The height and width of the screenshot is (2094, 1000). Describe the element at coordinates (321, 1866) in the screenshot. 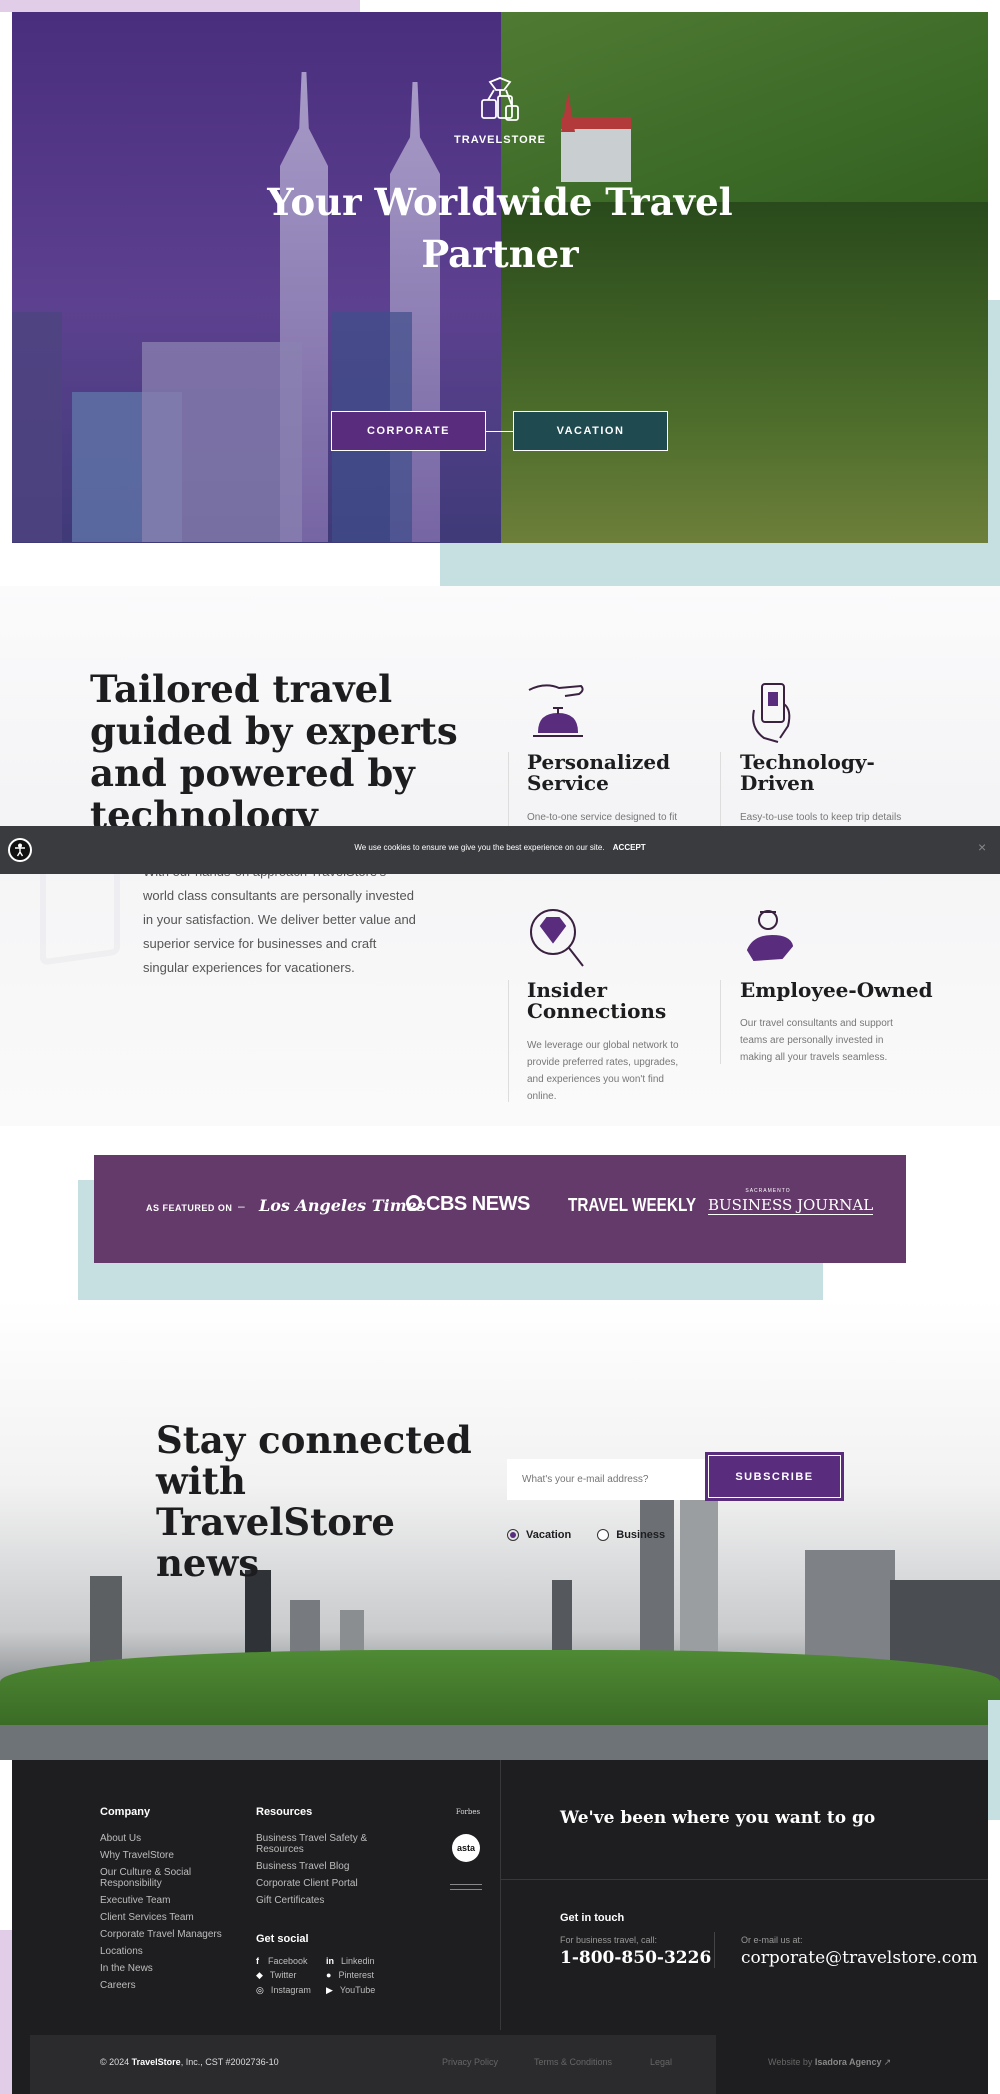

I see `footer-link-blog: Business Travel Blog` at that location.